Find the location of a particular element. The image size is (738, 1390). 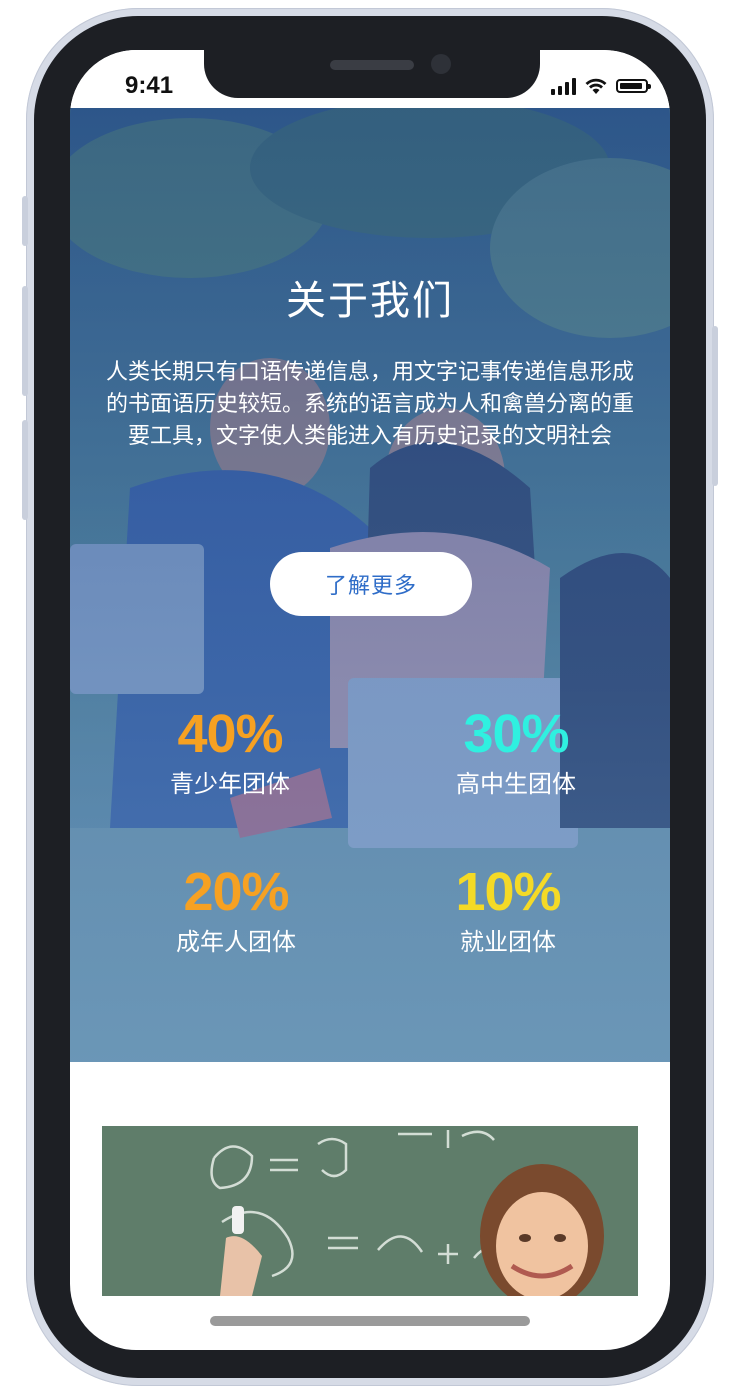

chalkboard-photo is located at coordinates (370, 1211).